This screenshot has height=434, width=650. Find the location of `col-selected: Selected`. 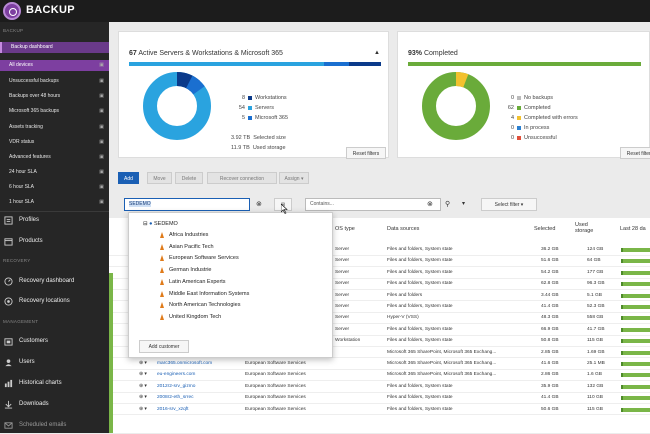

col-selected: Selected is located at coordinates (544, 229).